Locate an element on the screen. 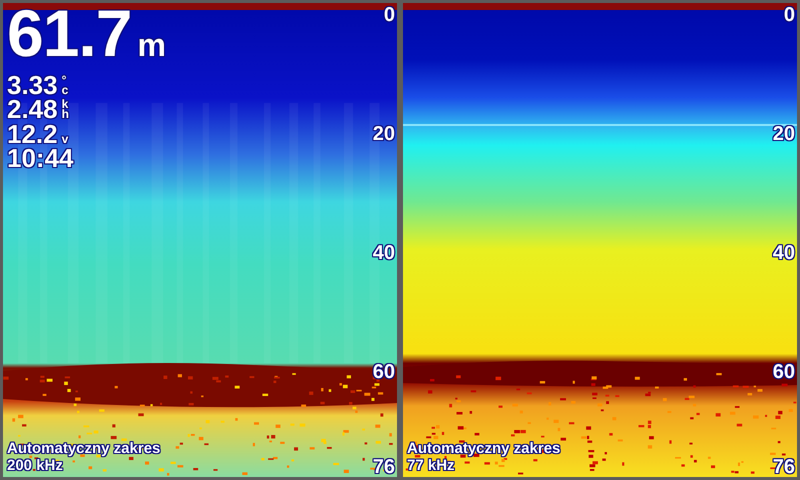 The height and width of the screenshot is (480, 800). readout-value: 10:44 is located at coordinates (40, 158).